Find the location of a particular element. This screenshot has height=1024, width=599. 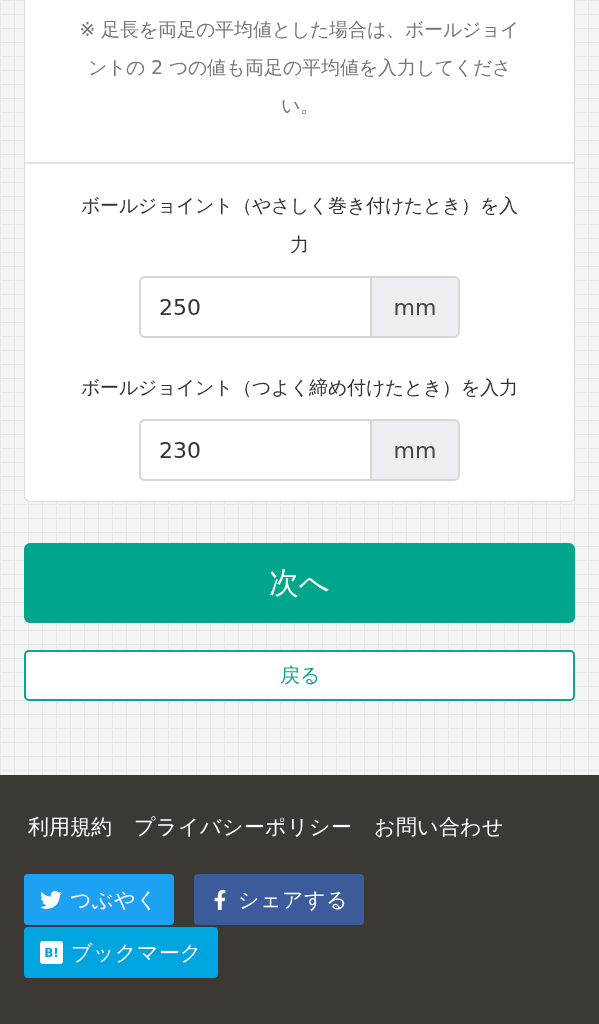

bookmark-icon: B! is located at coordinates (51, 952).